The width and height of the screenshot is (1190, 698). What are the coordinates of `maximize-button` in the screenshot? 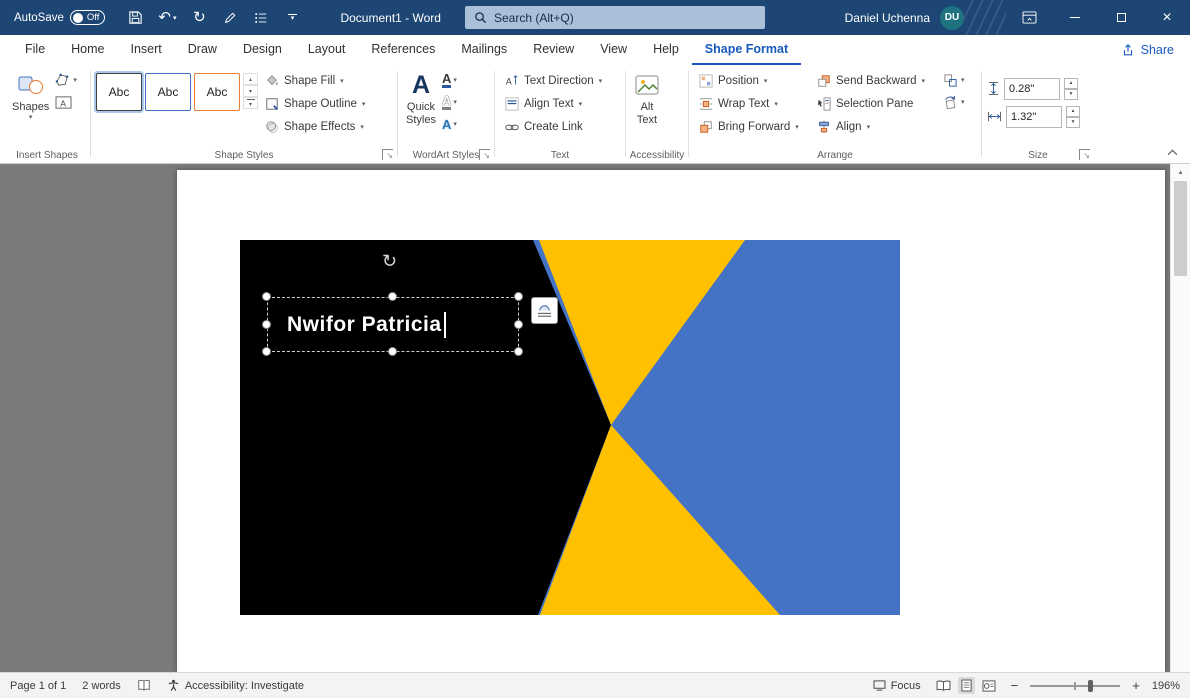 It's located at (1121, 17).